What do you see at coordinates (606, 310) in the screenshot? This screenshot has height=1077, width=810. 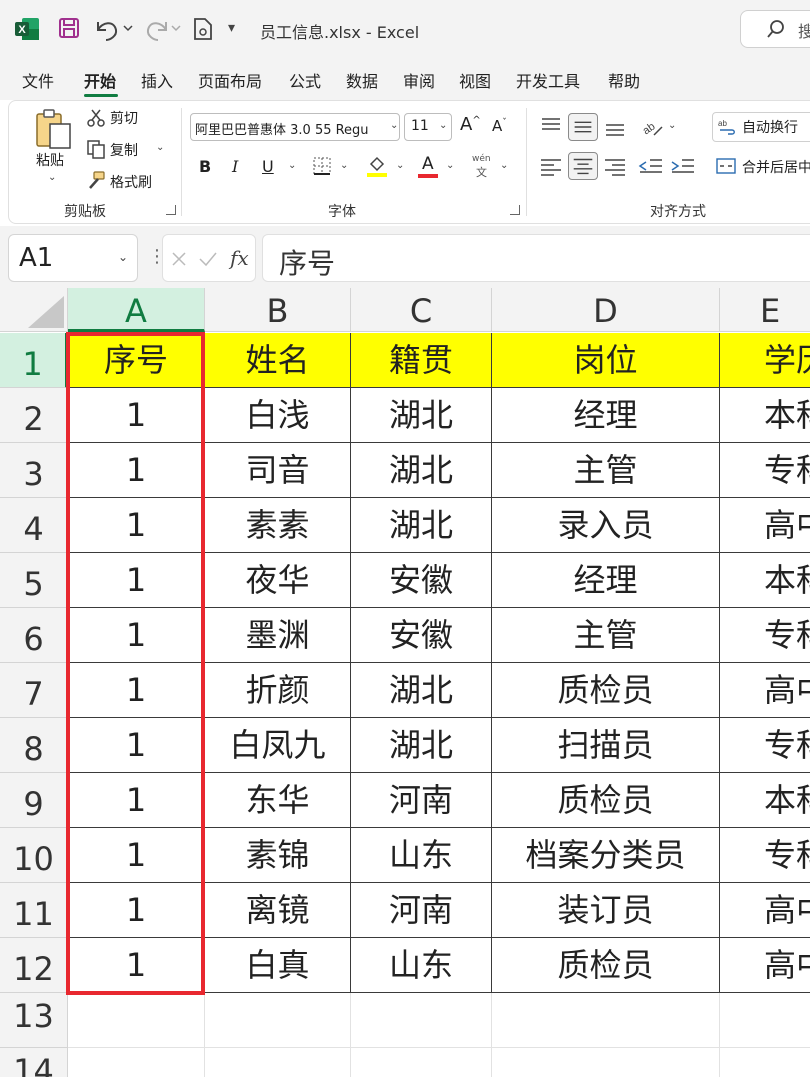 I see `column-header-d: D` at bounding box center [606, 310].